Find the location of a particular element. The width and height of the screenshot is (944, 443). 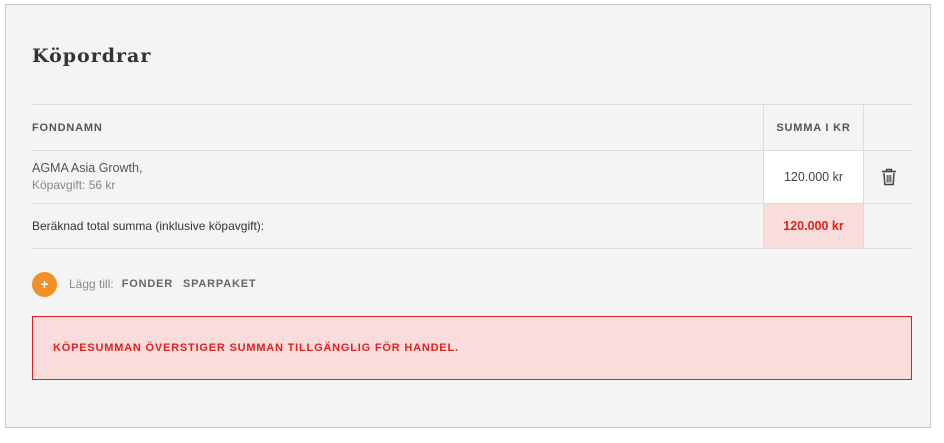

add-funds-link: FONDER is located at coordinates (147, 284).